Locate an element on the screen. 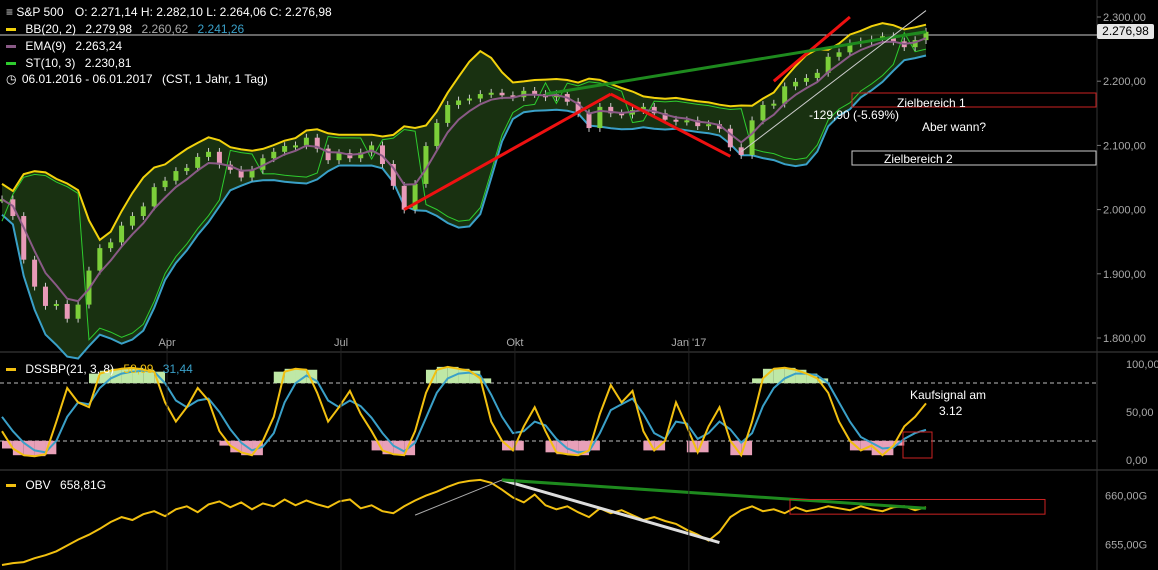  x-tick-label: Jul is located at coordinates (341, 343).